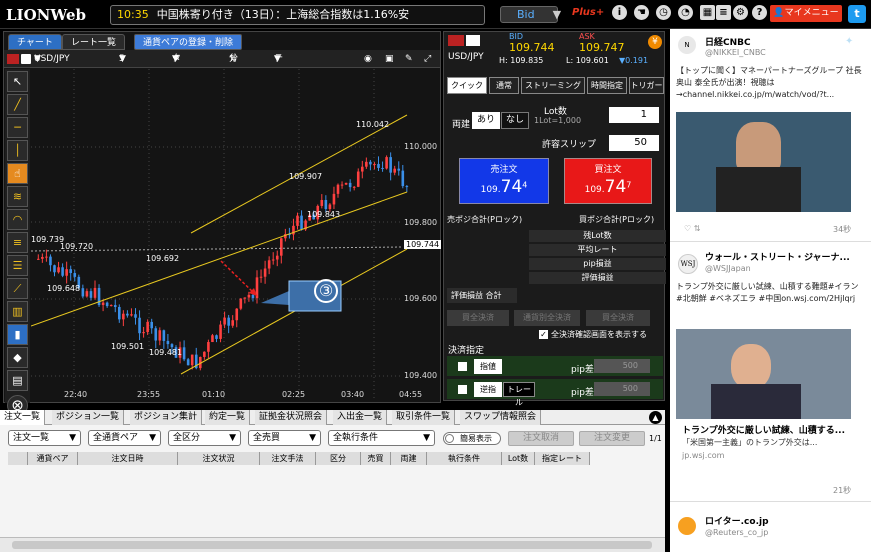 The image size is (871, 552). Describe the element at coordinates (409, 458) in the screenshot. I see `column-header: 両建` at that location.